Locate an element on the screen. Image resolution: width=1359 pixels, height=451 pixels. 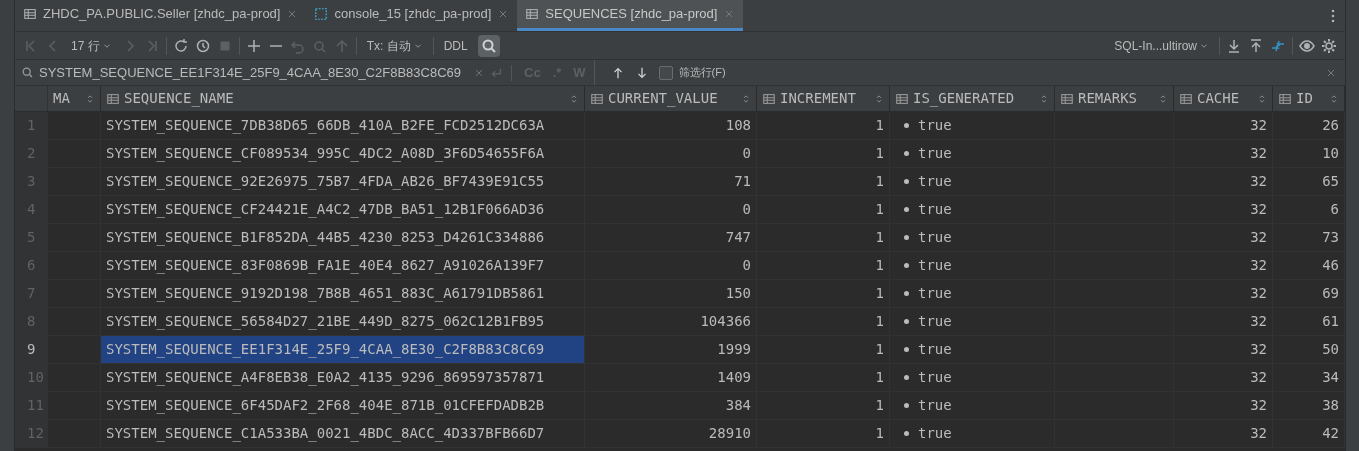
table-cell: 108 is located at coordinates (671, 125).